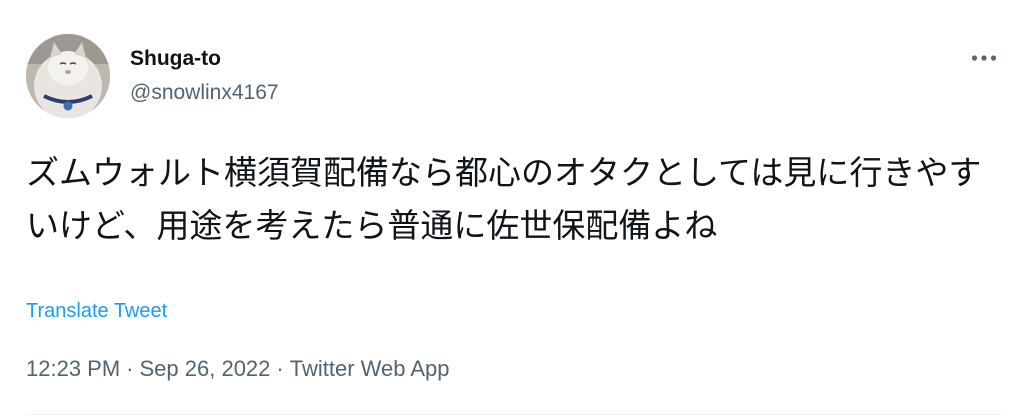  I want to click on divider, so click(514, 414).